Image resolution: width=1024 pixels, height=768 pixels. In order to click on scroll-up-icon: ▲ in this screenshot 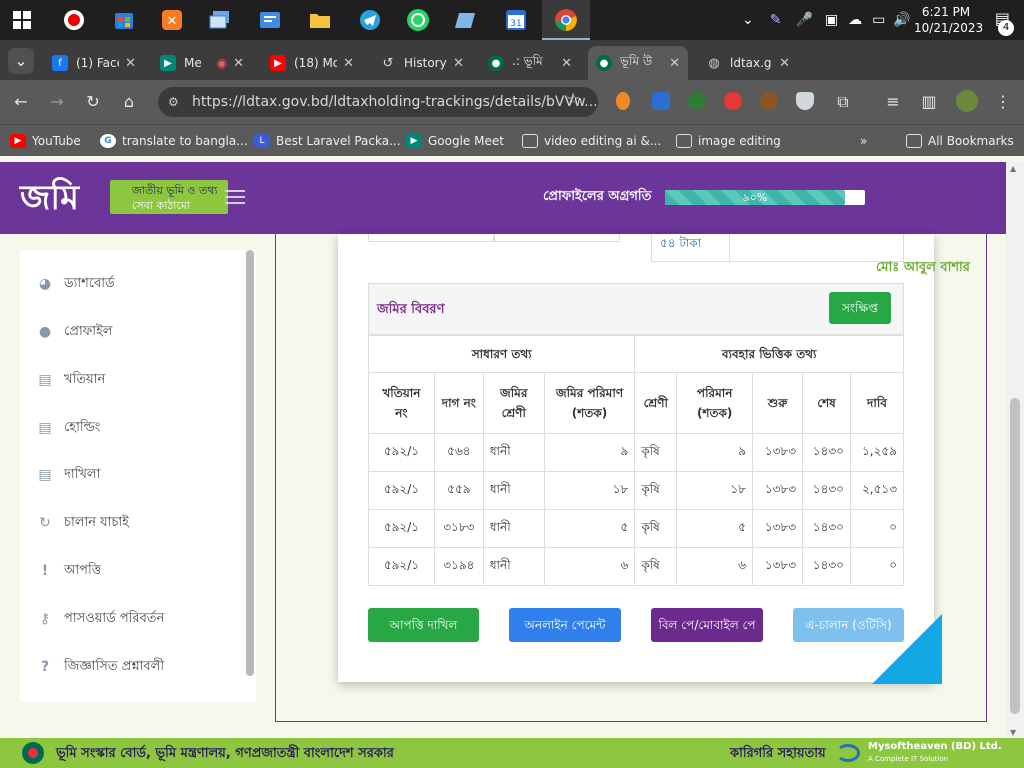, I will do `click(1013, 168)`.